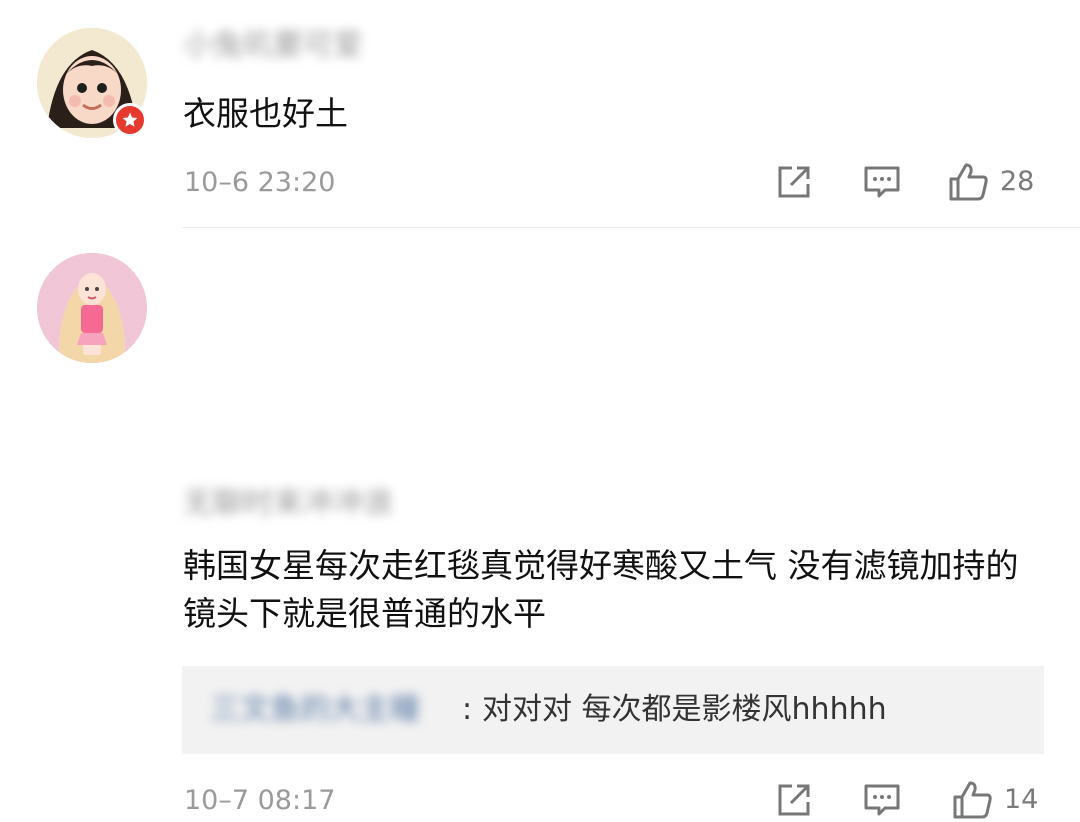 The image size is (1080, 822). I want to click on username: 无聊时来冲冲浪, so click(314, 504).